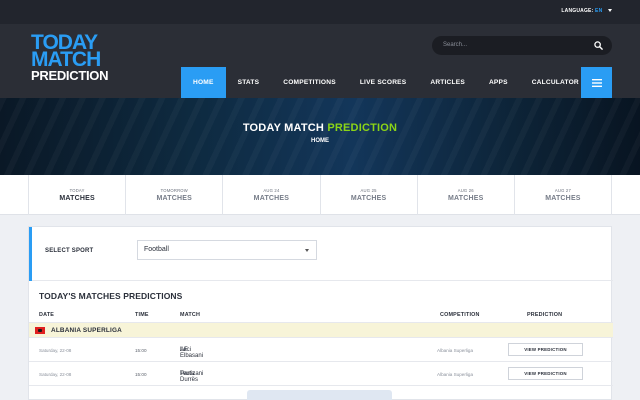  What do you see at coordinates (447, 82) in the screenshot?
I see `nav-item-articles: ARTICLES` at bounding box center [447, 82].